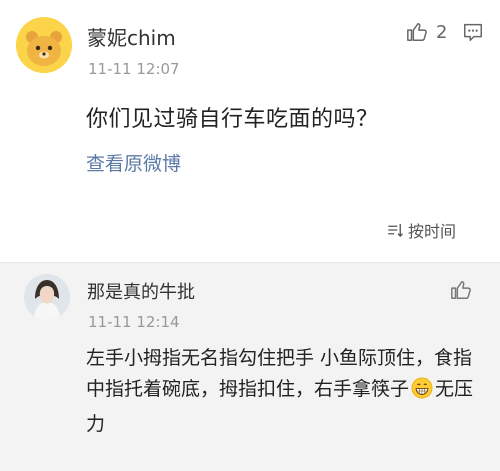 Image resolution: width=500 pixels, height=471 pixels. What do you see at coordinates (232, 119) in the screenshot?
I see `post-text: 你们见过骑自行车吃面的吗？` at bounding box center [232, 119].